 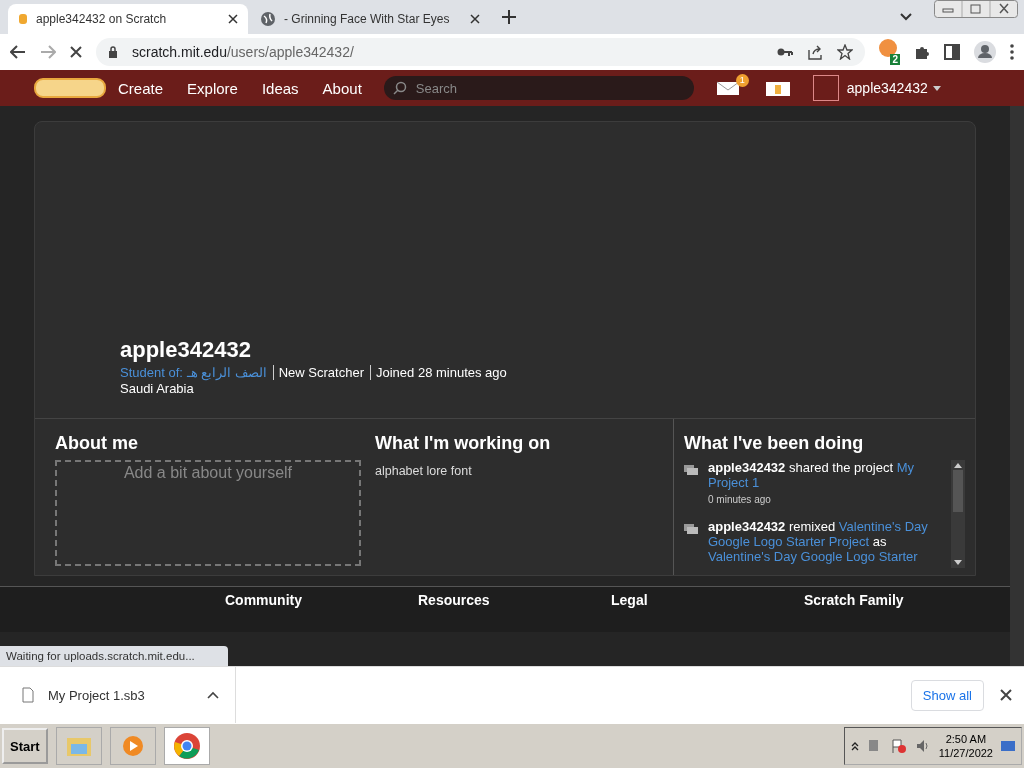 What do you see at coordinates (906, 17) in the screenshot?
I see `chevron-icon` at bounding box center [906, 17].